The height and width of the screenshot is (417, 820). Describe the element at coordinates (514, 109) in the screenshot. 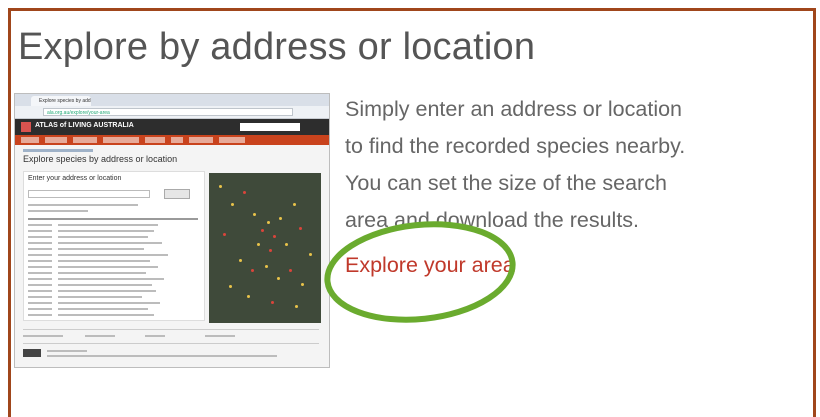

I see `description-line: Simply enter an address or location` at that location.